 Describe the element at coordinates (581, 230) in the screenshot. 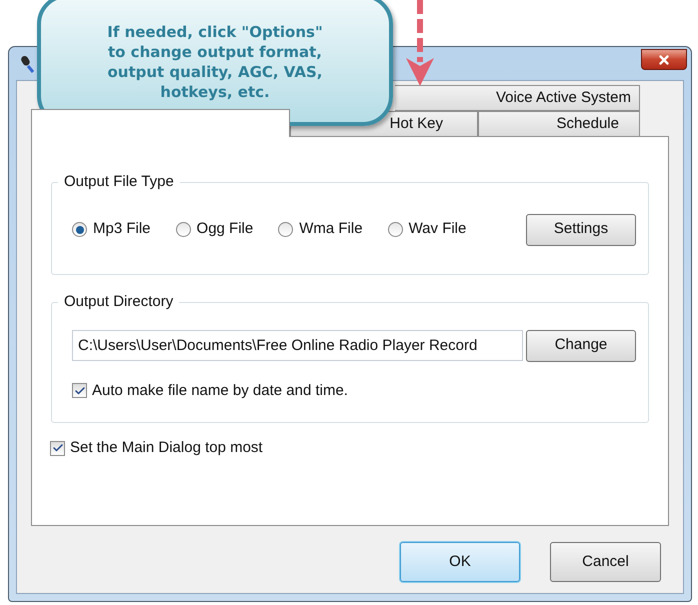

I see `settings-button: Settings` at that location.